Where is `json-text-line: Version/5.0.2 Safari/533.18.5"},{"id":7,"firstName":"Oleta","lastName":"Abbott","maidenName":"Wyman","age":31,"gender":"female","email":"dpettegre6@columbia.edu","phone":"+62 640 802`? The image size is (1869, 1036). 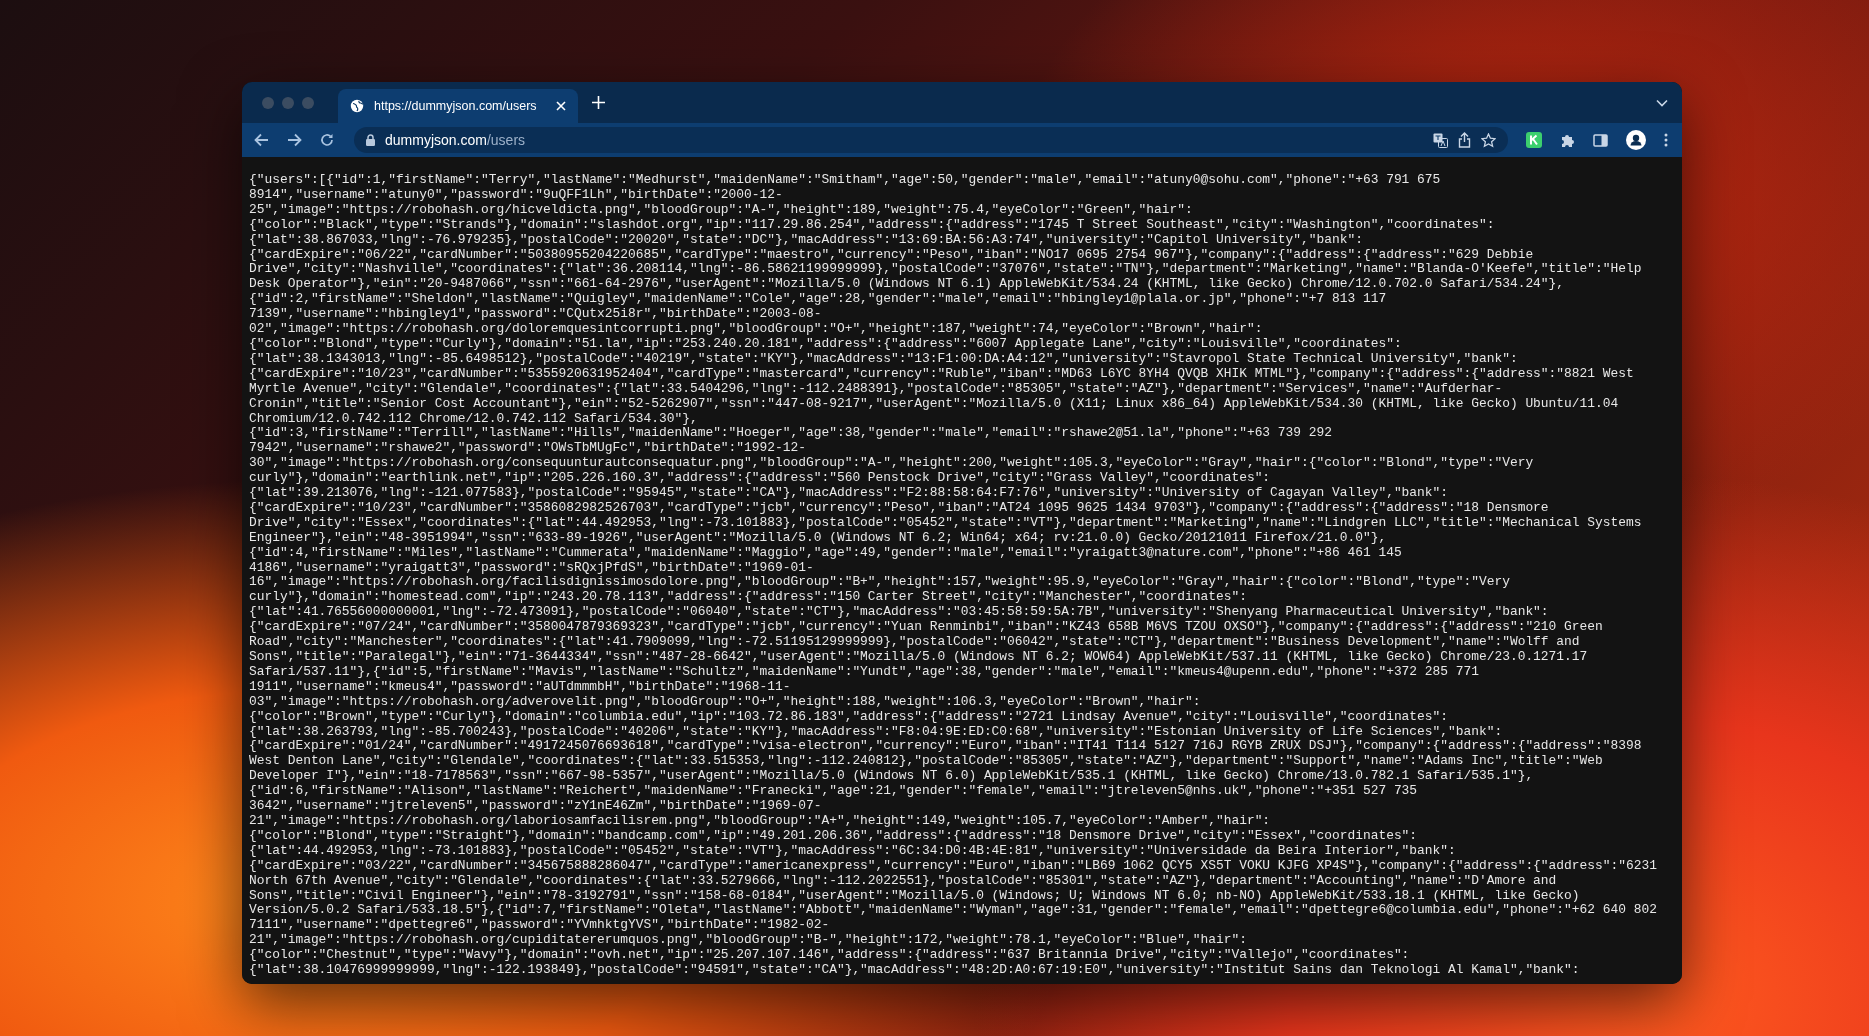
json-text-line: Version/5.0.2 Safari/533.18.5"},{"id":7,"firstName":"Oleta","lastName":"Abbott","maidenName":"Wyman","age":31,"gender":"female","email":"dpettegre6@columbia.edu","phone":"+62 640 802 is located at coordinates (953, 911).